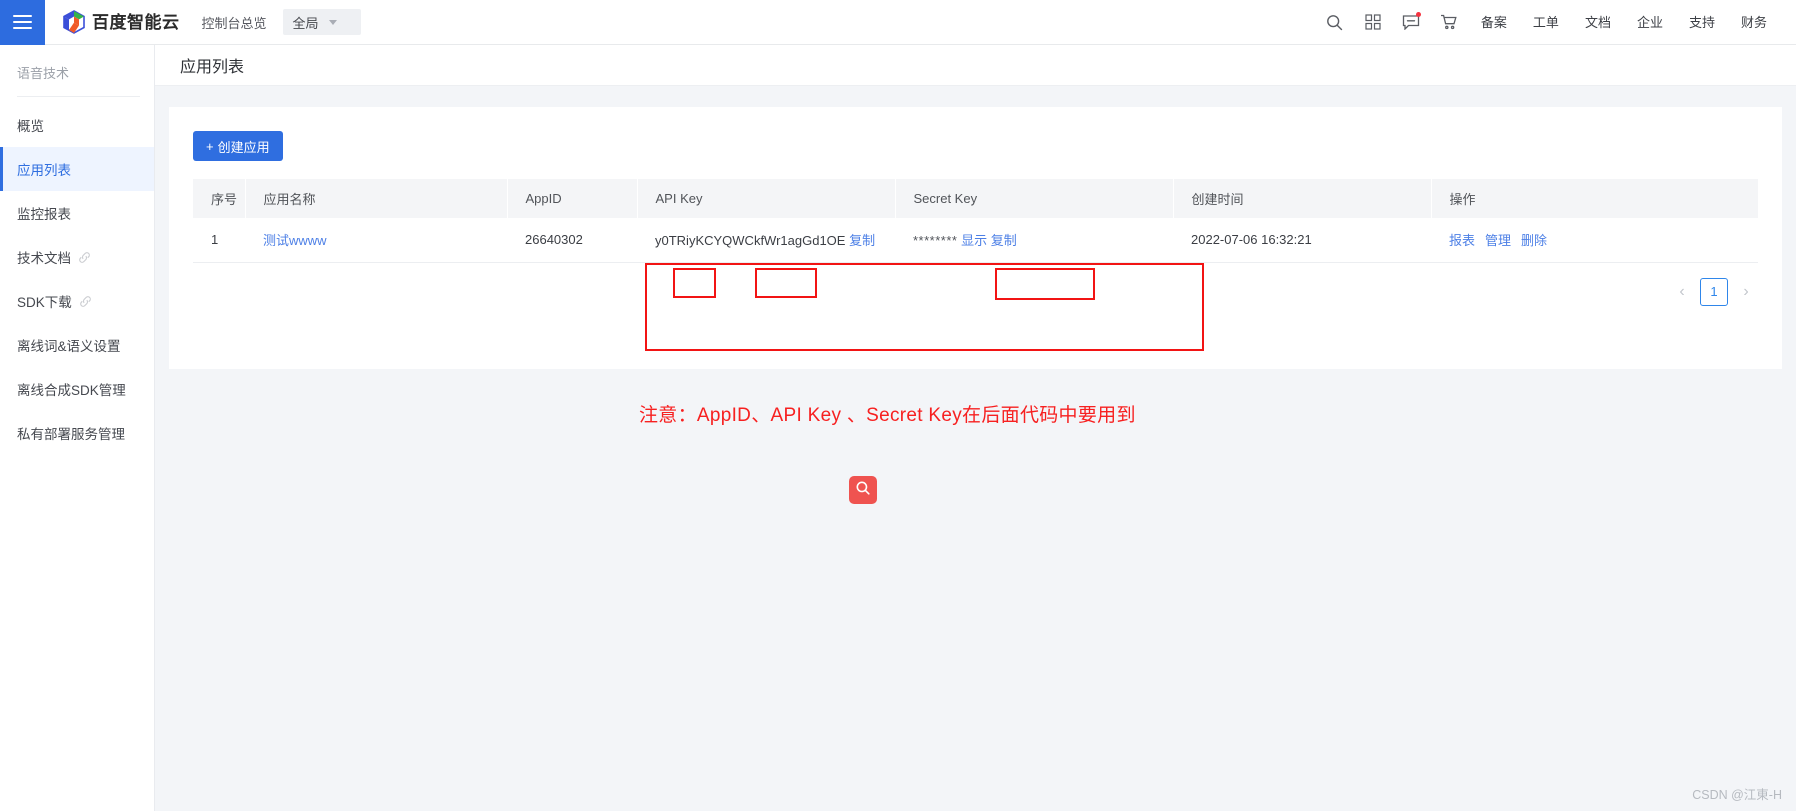  Describe the element at coordinates (71, 390) in the screenshot. I see `sidebar-item-label: 离线合成SDK管理` at that location.